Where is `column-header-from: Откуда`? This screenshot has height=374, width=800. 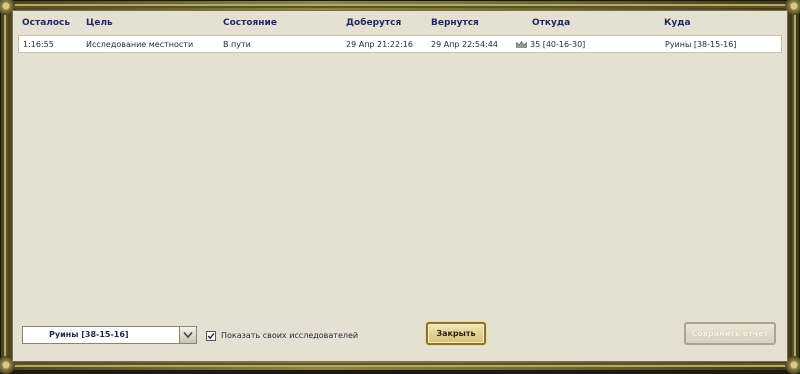 column-header-from: Откуда is located at coordinates (551, 23).